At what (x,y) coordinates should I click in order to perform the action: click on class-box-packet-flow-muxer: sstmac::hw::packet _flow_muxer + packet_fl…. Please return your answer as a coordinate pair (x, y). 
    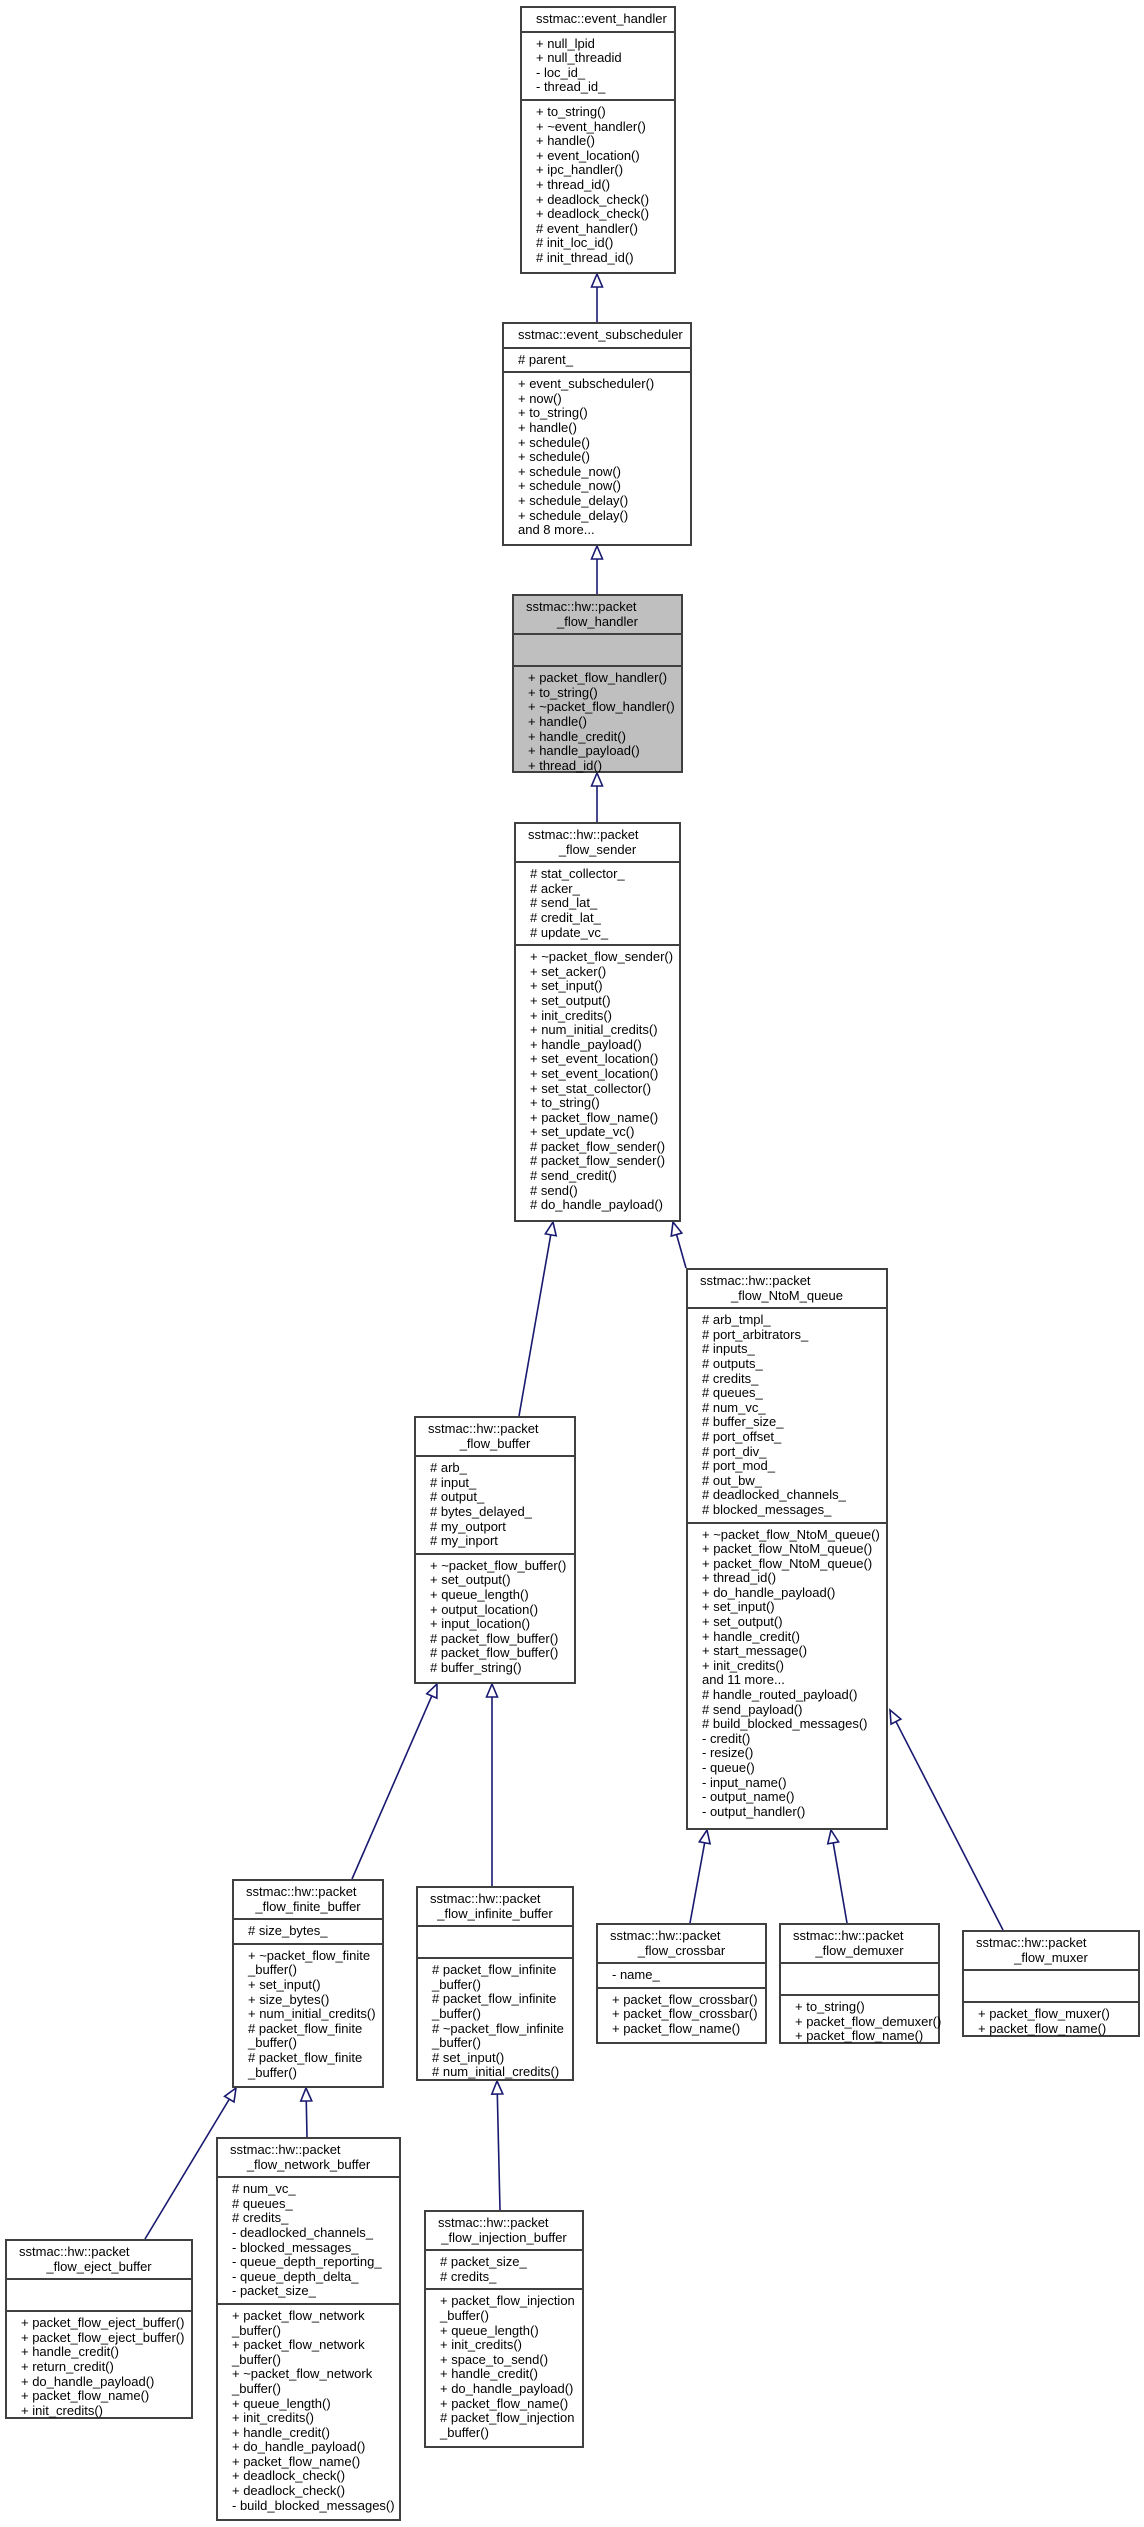
    Looking at the image, I should click on (1051, 1983).